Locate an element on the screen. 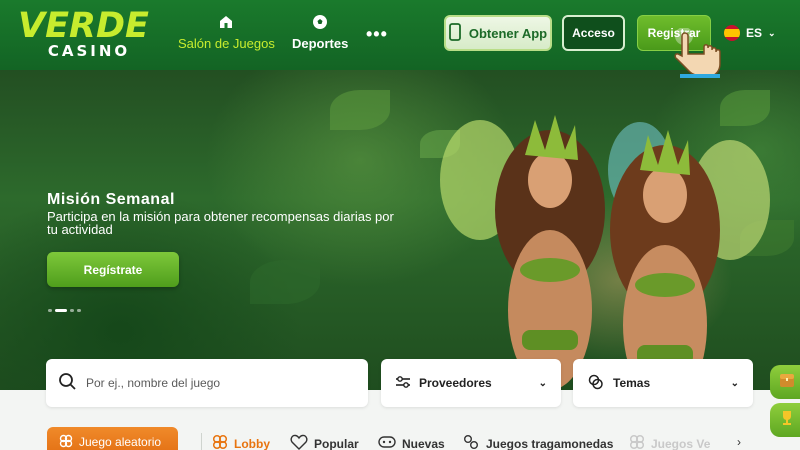 This screenshot has height=450, width=800. trophy-button is located at coordinates (785, 420).